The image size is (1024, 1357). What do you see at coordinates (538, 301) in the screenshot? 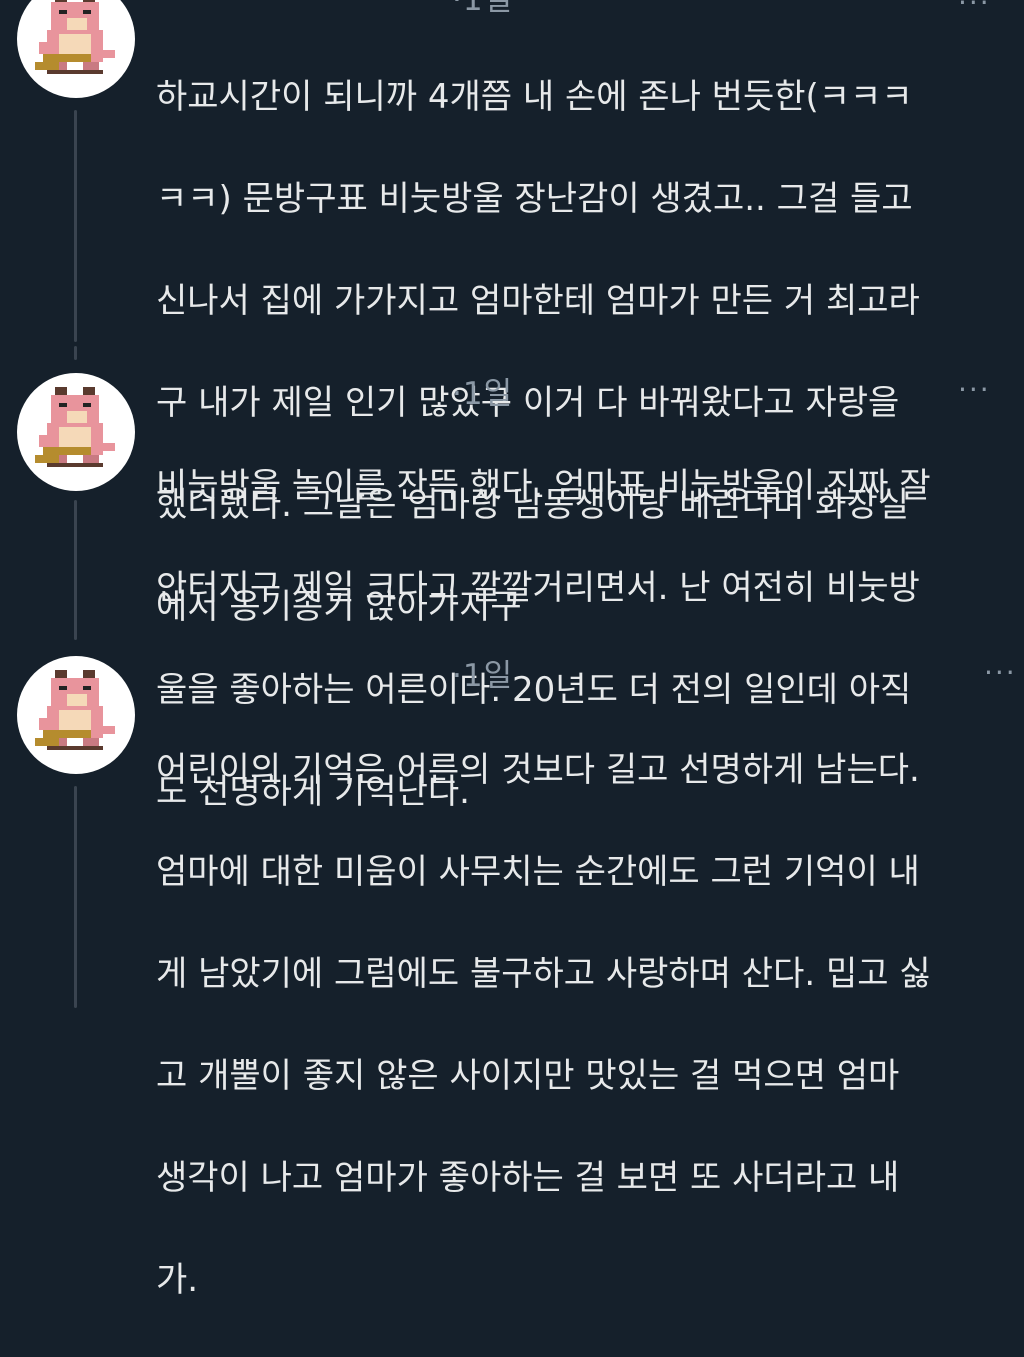
I see `tweet-text-line: 신나서 집에 가가지고 엄마한테 엄마가 만든 거 최고라` at bounding box center [538, 301].